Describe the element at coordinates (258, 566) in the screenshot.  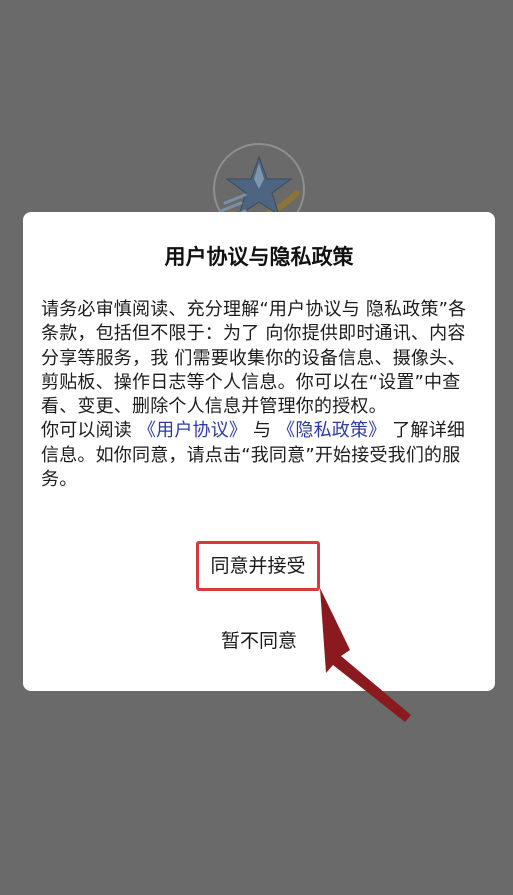
I see `agree-button: 同意并接受` at that location.